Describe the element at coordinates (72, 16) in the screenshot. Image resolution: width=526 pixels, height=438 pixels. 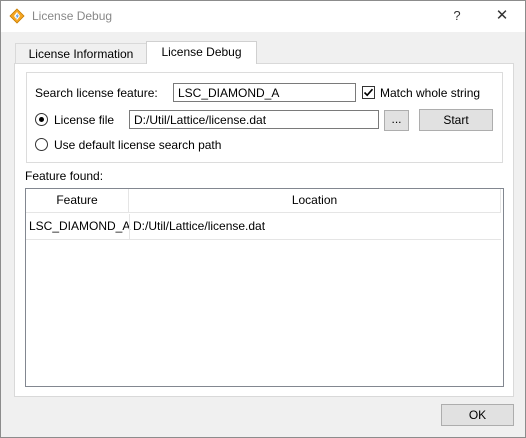
I see `window-title: License Debug` at that location.